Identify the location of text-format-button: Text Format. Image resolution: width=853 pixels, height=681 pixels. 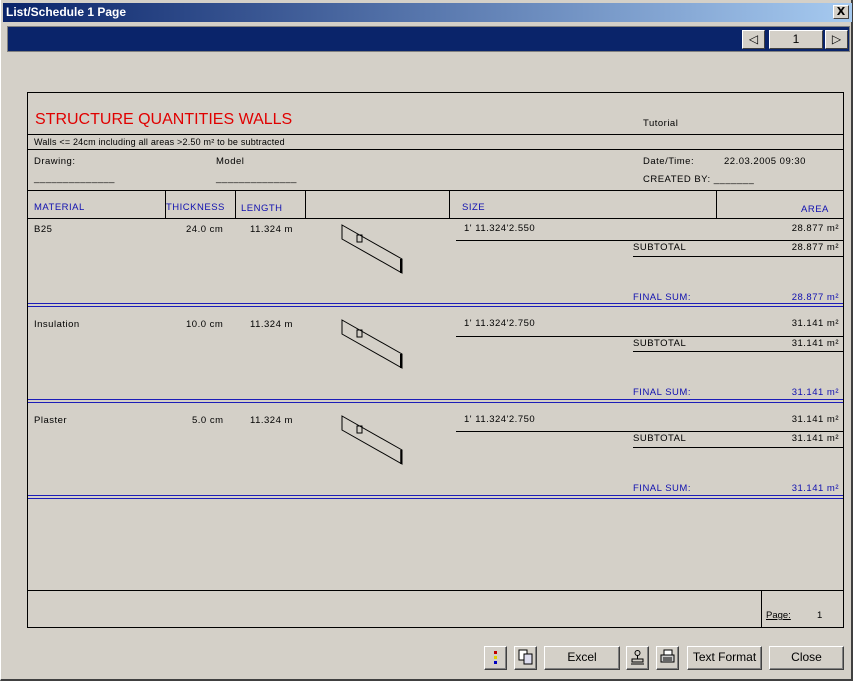
(724, 658).